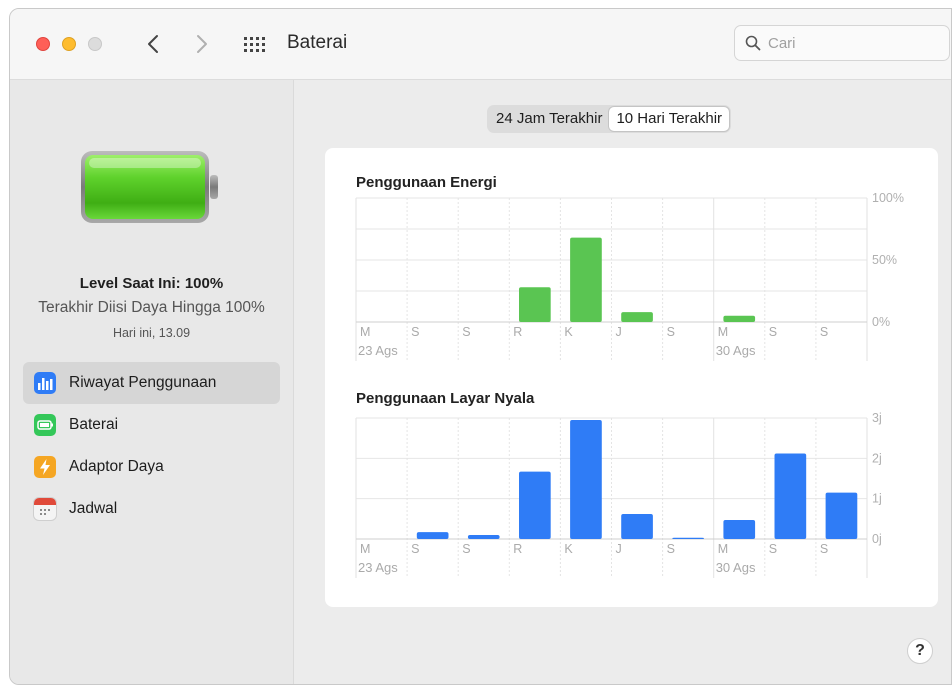 The height and width of the screenshot is (685, 952). I want to click on help-button: ?, so click(920, 651).